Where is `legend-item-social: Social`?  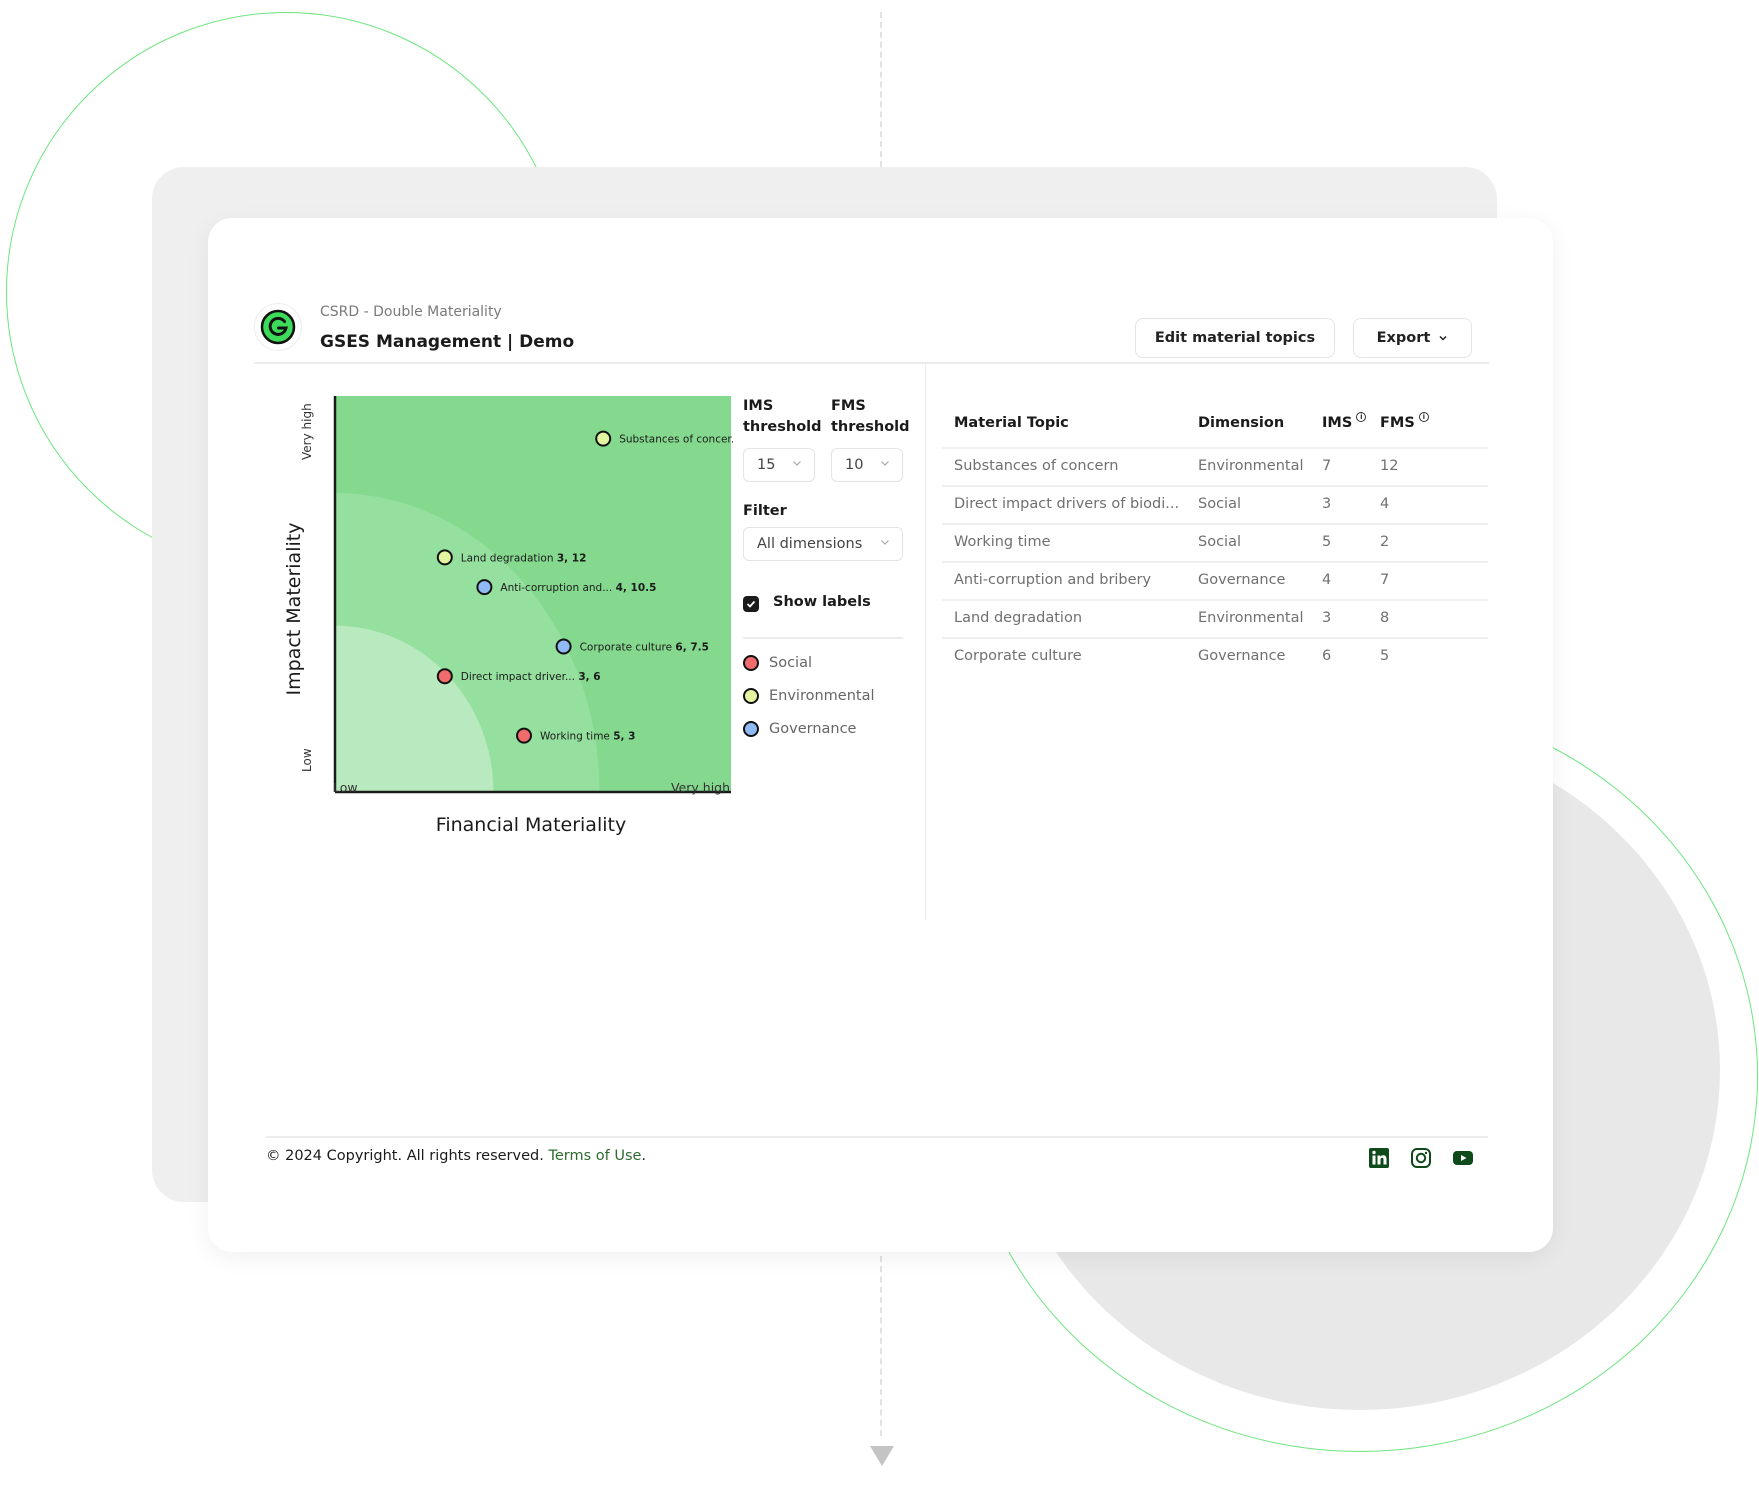
legend-item-social: Social is located at coordinates (777, 663).